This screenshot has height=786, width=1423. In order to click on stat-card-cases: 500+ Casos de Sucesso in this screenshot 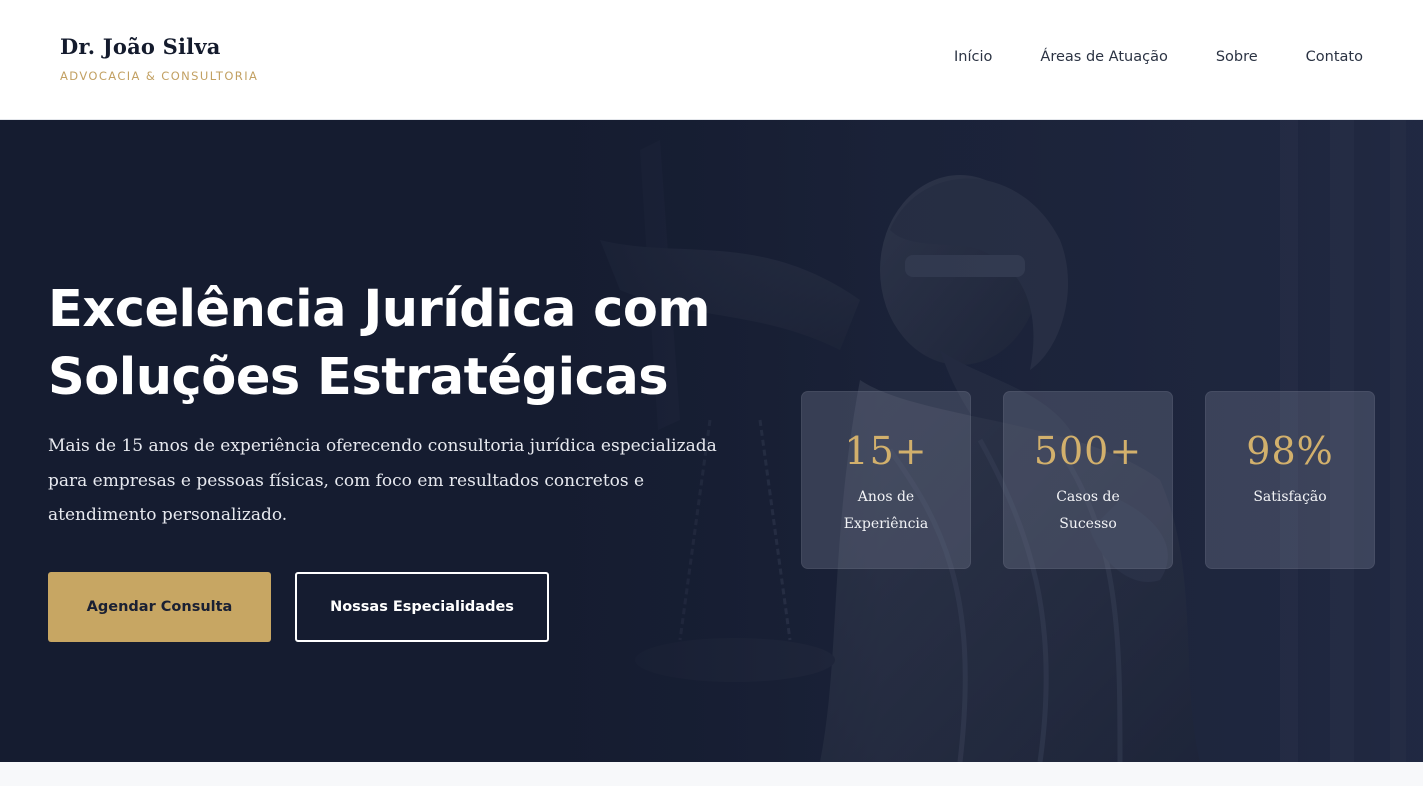, I will do `click(1088, 480)`.